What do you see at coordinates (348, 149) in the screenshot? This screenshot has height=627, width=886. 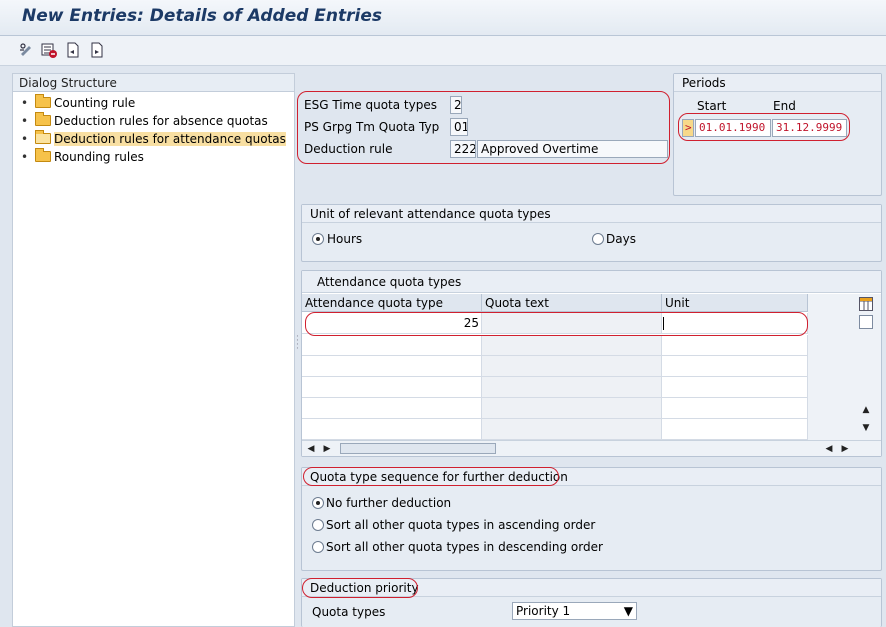 I see `deduction-rule-label: Deduction rule` at bounding box center [348, 149].